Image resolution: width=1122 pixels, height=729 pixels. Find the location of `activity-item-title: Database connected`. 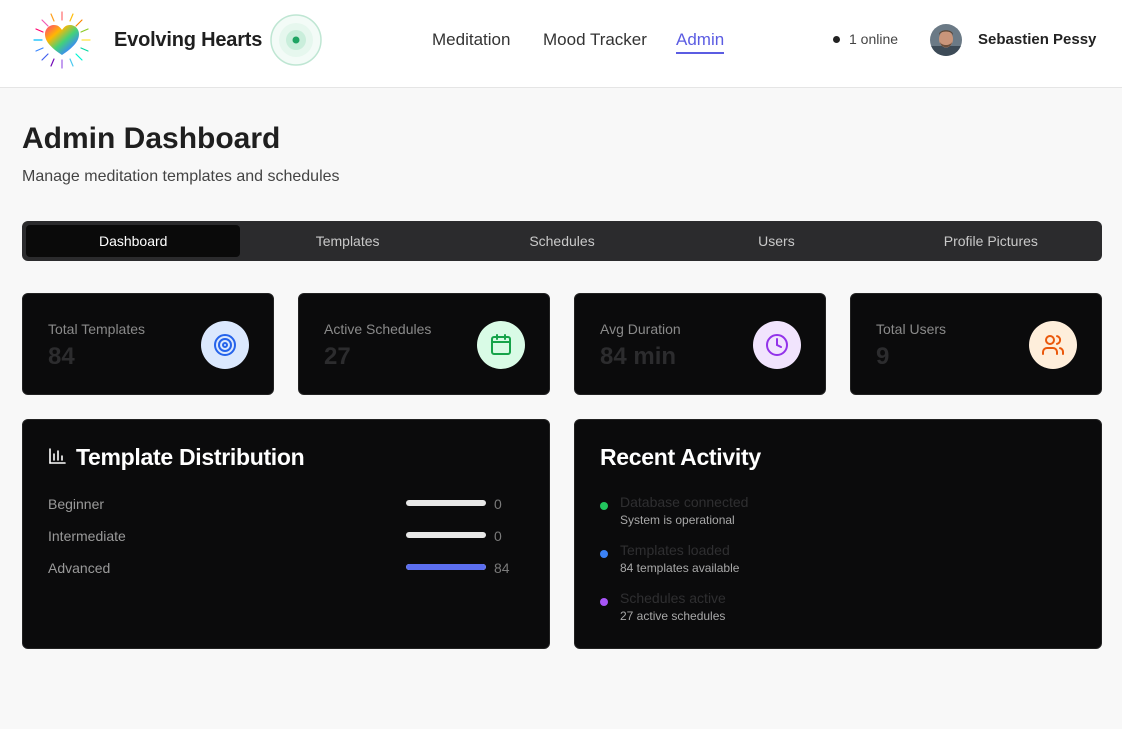

activity-item-title: Database connected is located at coordinates (684, 502).